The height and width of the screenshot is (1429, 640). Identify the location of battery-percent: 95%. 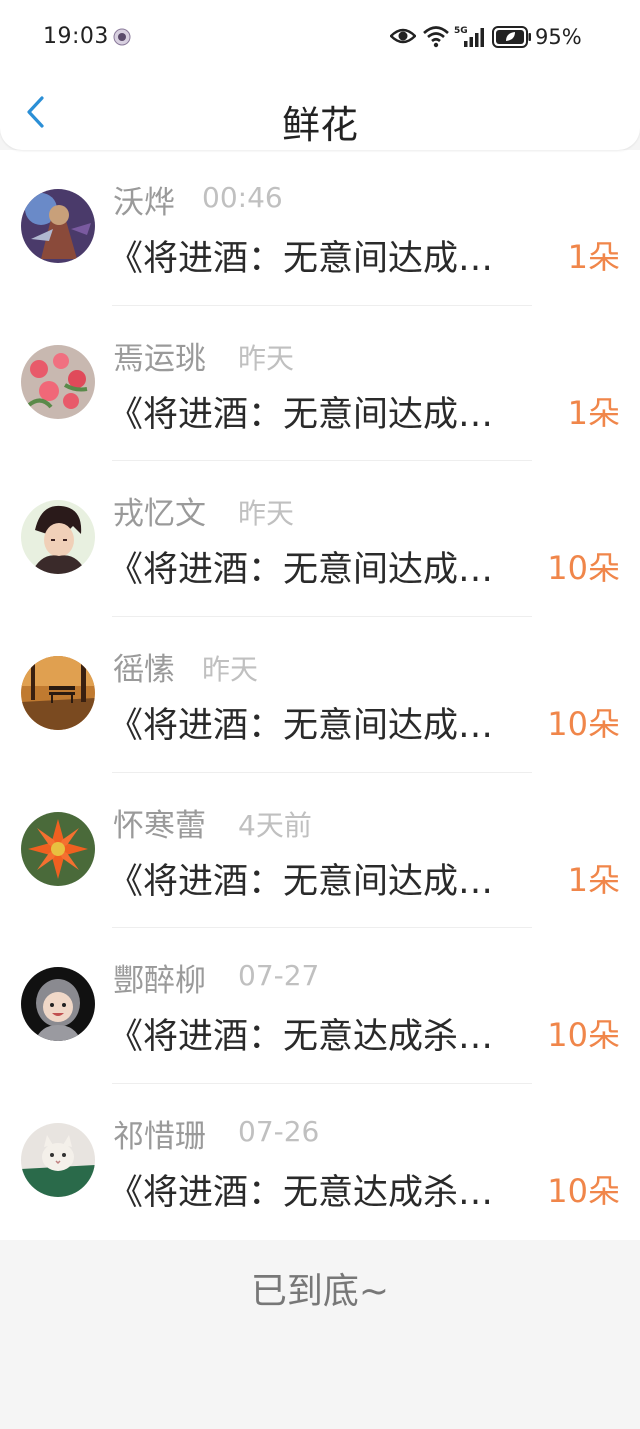
(558, 37).